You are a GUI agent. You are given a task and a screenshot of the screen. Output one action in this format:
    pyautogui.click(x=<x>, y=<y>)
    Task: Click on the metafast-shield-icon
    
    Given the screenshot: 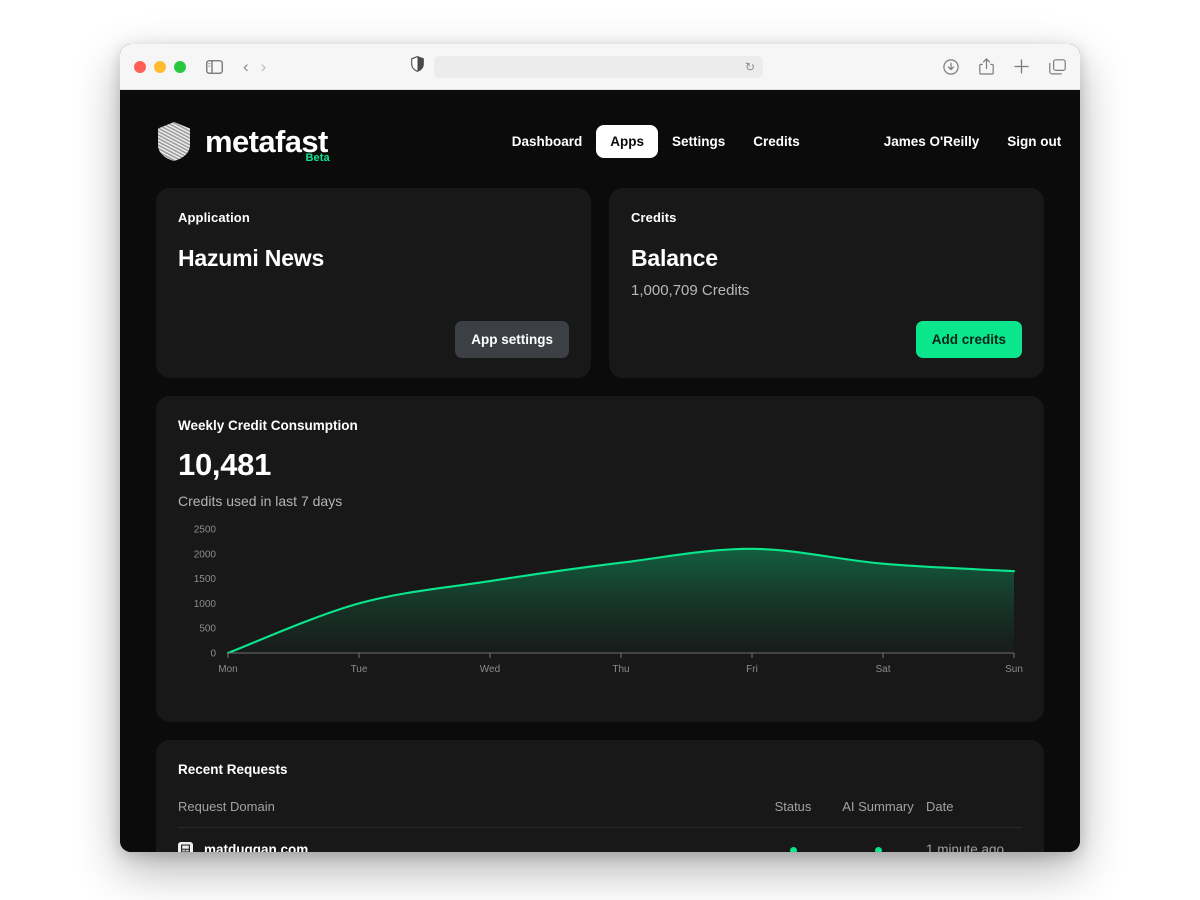 What is the action you would take?
    pyautogui.click(x=174, y=141)
    